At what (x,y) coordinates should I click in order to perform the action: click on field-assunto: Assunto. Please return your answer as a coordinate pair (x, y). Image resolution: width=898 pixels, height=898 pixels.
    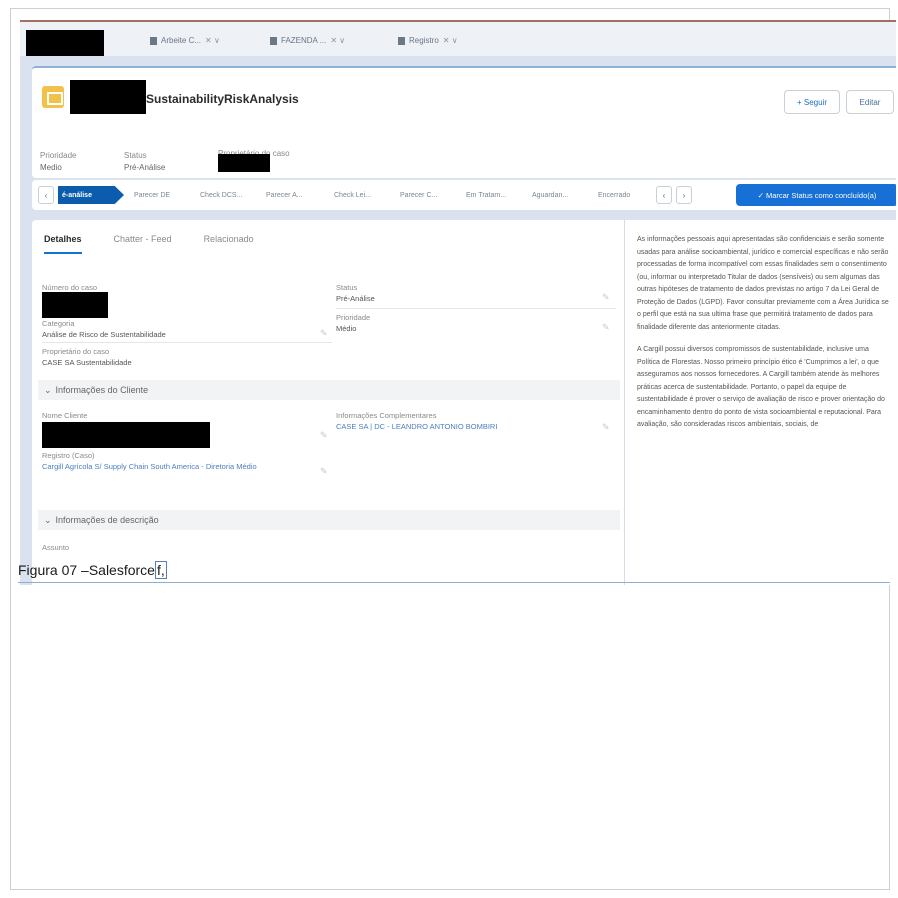
    Looking at the image, I should click on (55, 547).